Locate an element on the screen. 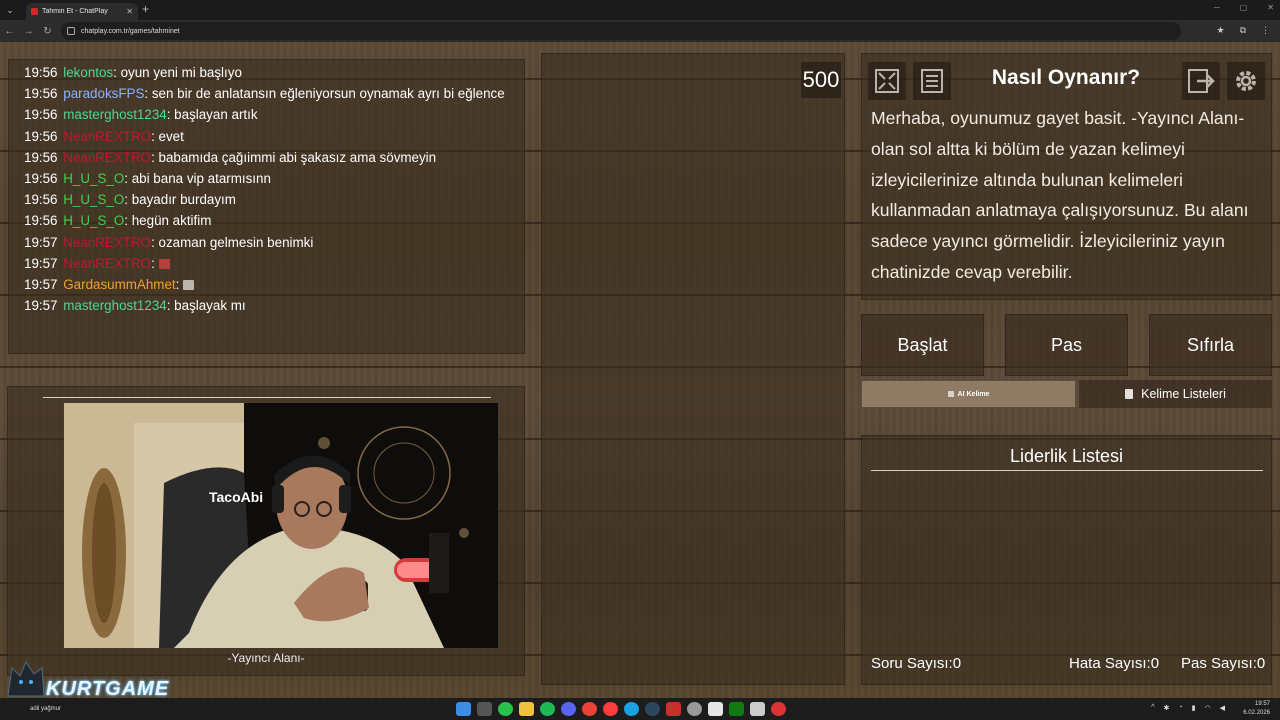 This screenshot has height=720, width=1280. streamer-area-label: -Yayıncı Alanı- is located at coordinates (266, 658).